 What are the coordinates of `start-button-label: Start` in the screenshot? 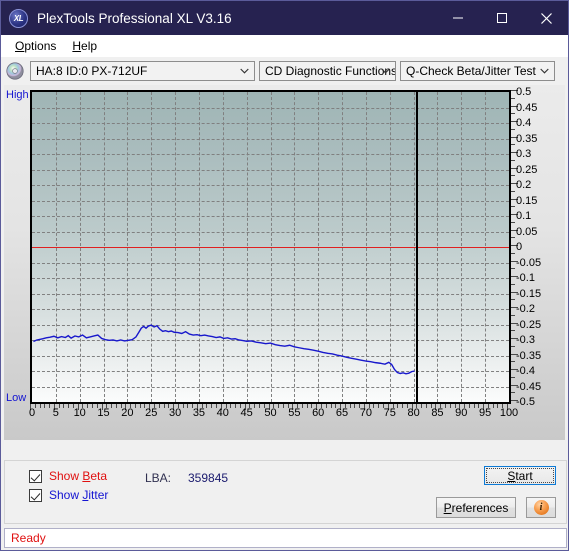 It's located at (520, 475).